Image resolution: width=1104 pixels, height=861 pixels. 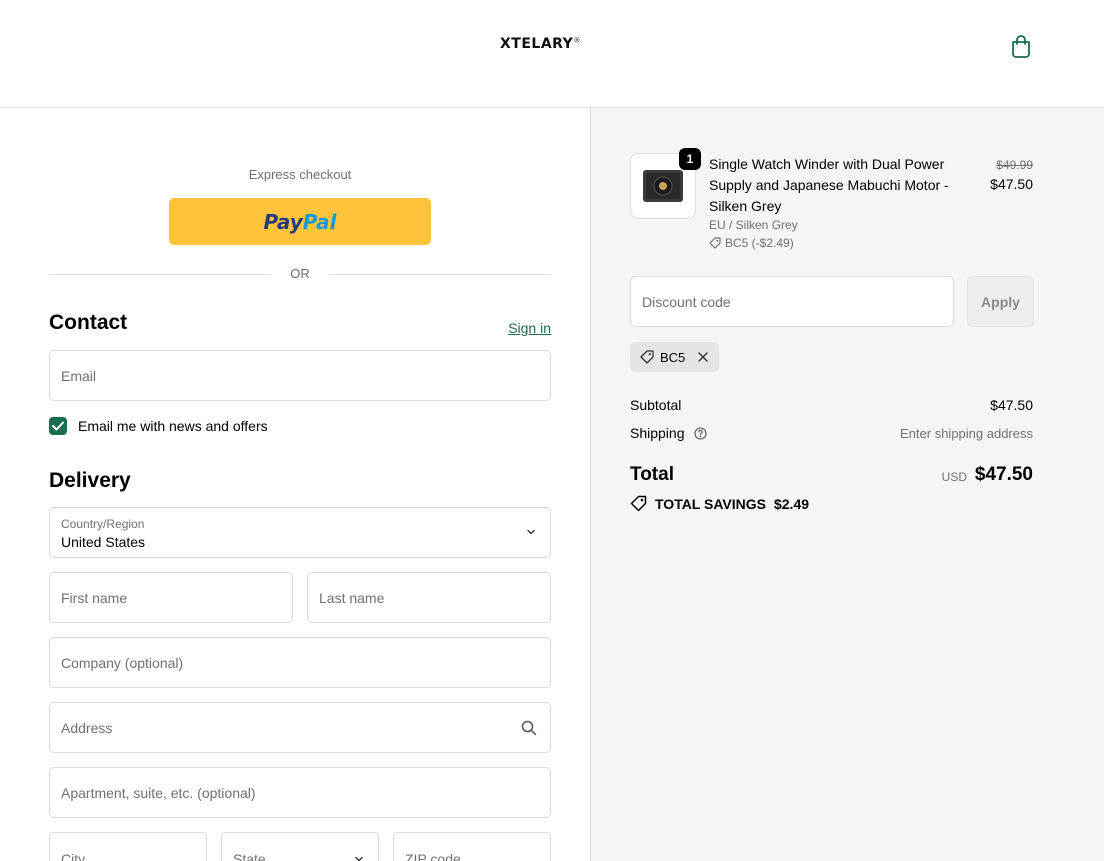 What do you see at coordinates (1011, 184) in the screenshot?
I see `discounted-price: $47.50` at bounding box center [1011, 184].